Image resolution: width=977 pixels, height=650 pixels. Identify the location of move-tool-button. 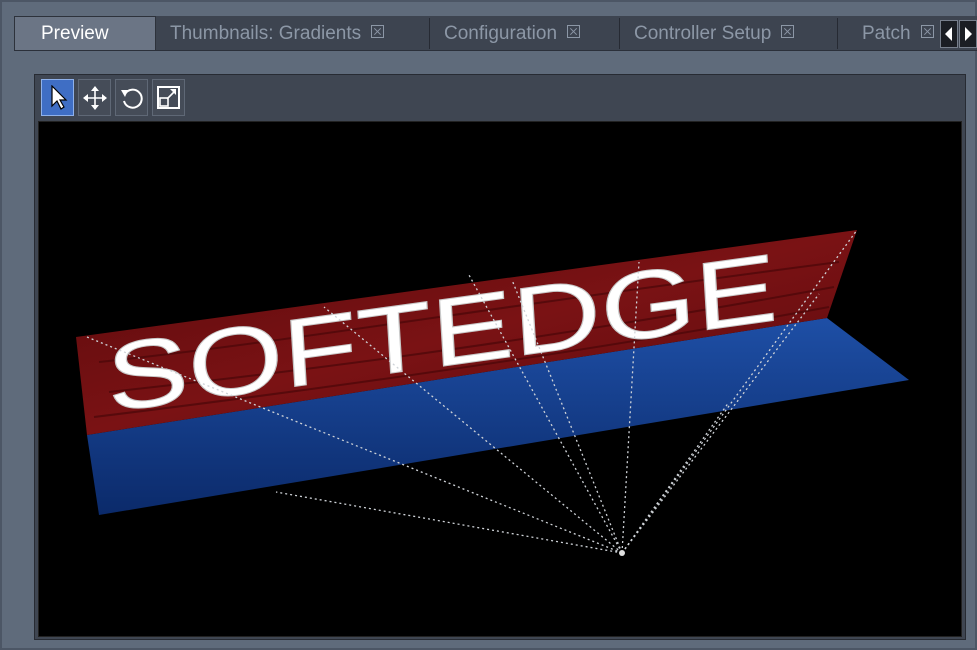
(94, 97).